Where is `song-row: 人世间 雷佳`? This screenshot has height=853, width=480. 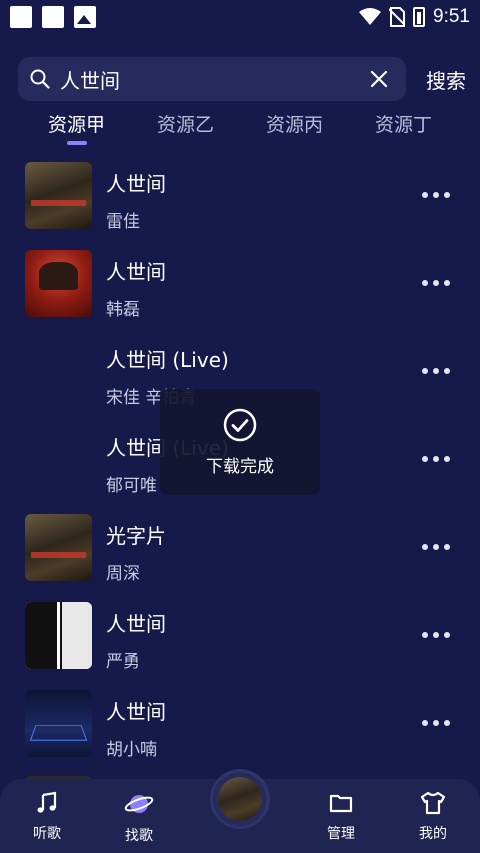
song-row: 人世间 雷佳 is located at coordinates (240, 196).